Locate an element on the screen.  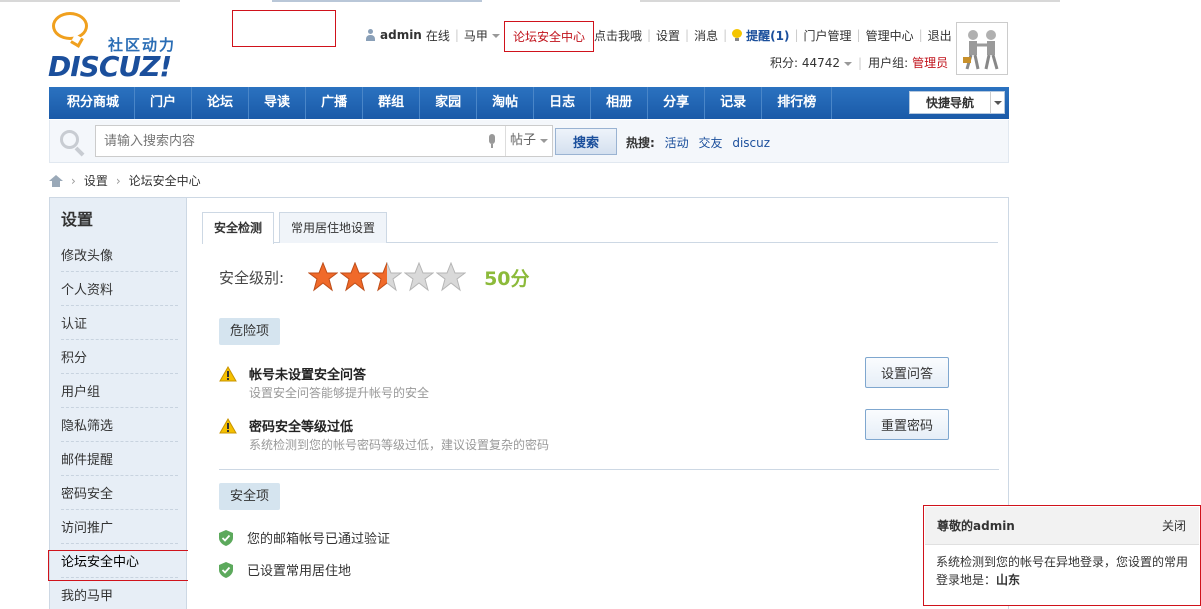
nav-item: 论坛 is located at coordinates (221, 103).